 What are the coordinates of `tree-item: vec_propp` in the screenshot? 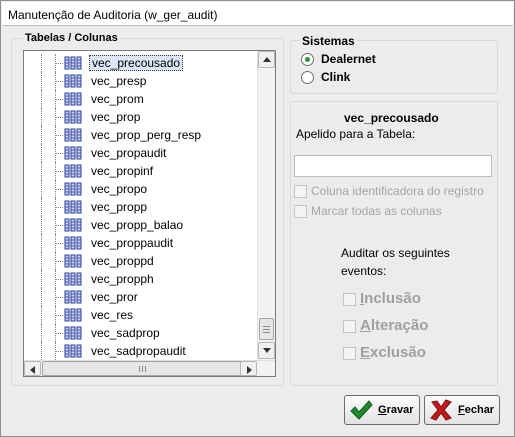 It's located at (140, 207).